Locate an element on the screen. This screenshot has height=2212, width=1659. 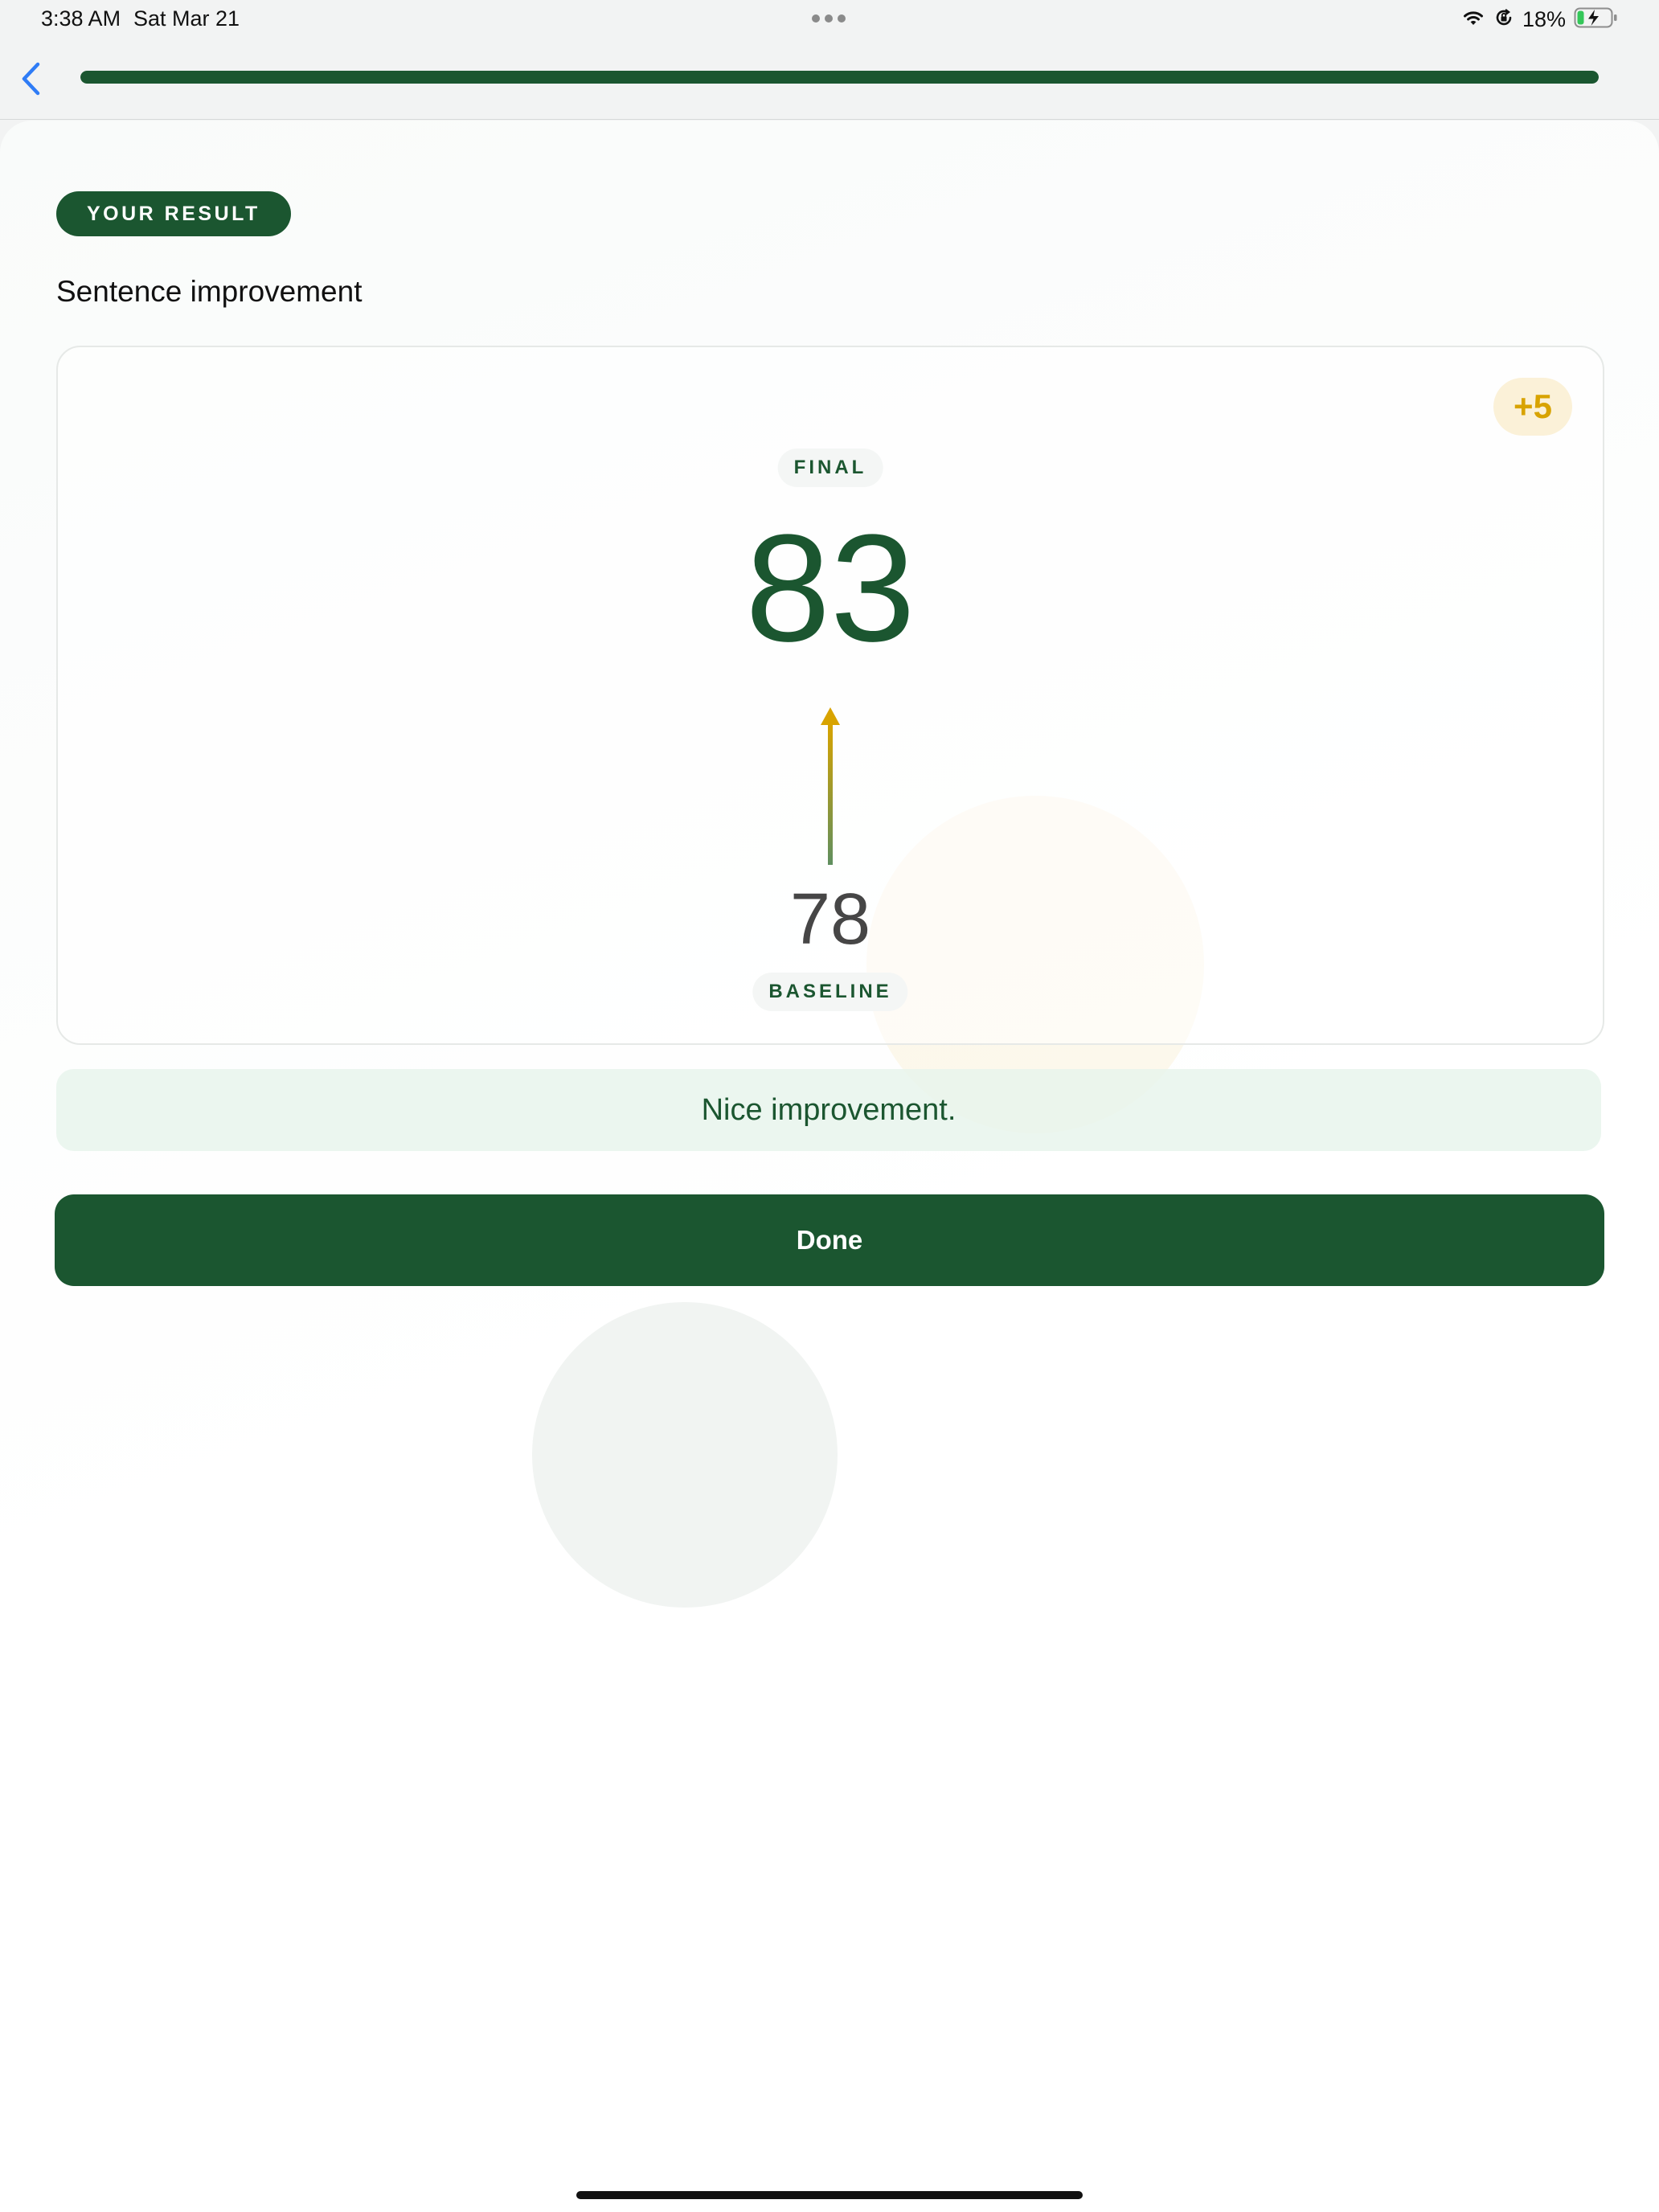
your-result-pill: YOUR RESULT is located at coordinates (173, 213).